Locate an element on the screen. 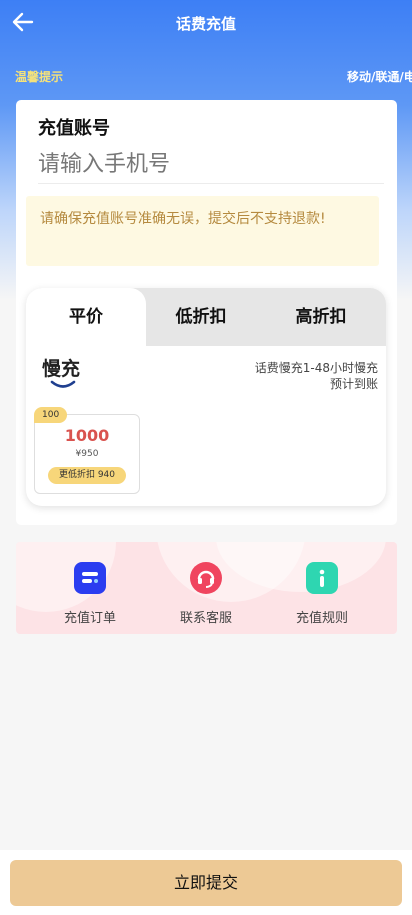  info-icon is located at coordinates (322, 578).